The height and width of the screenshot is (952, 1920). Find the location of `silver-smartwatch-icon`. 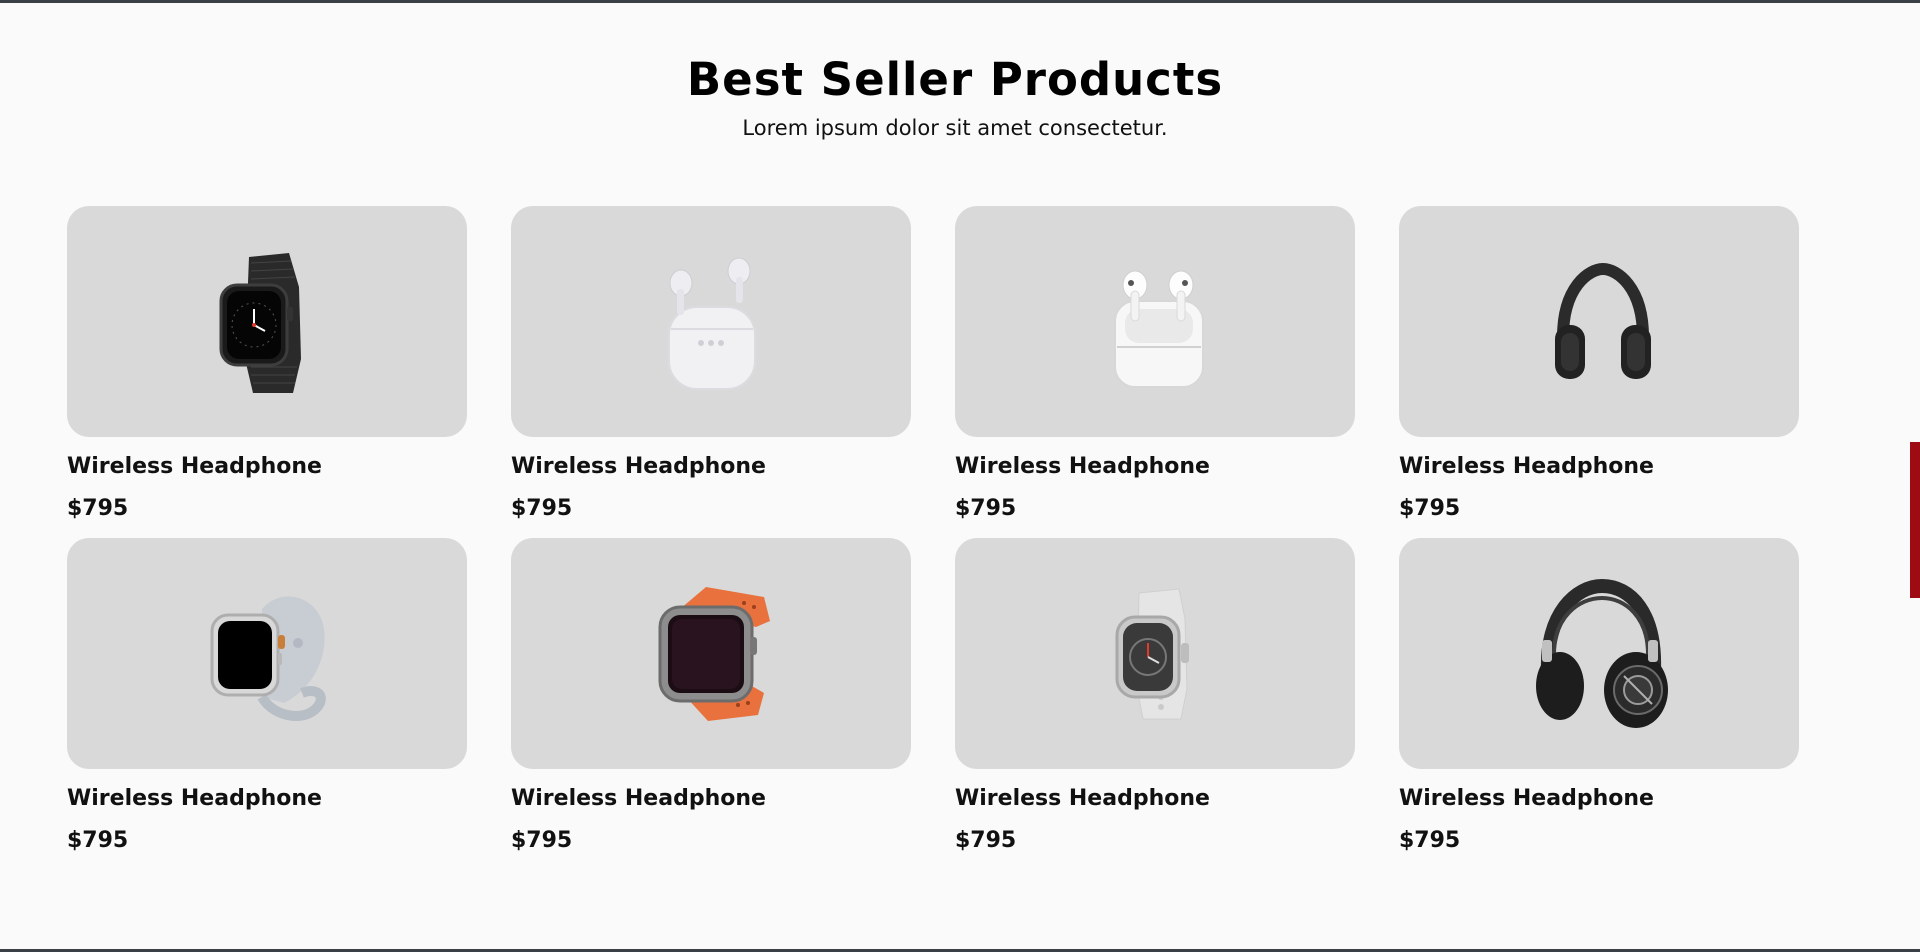

silver-smartwatch-icon is located at coordinates (268, 658).